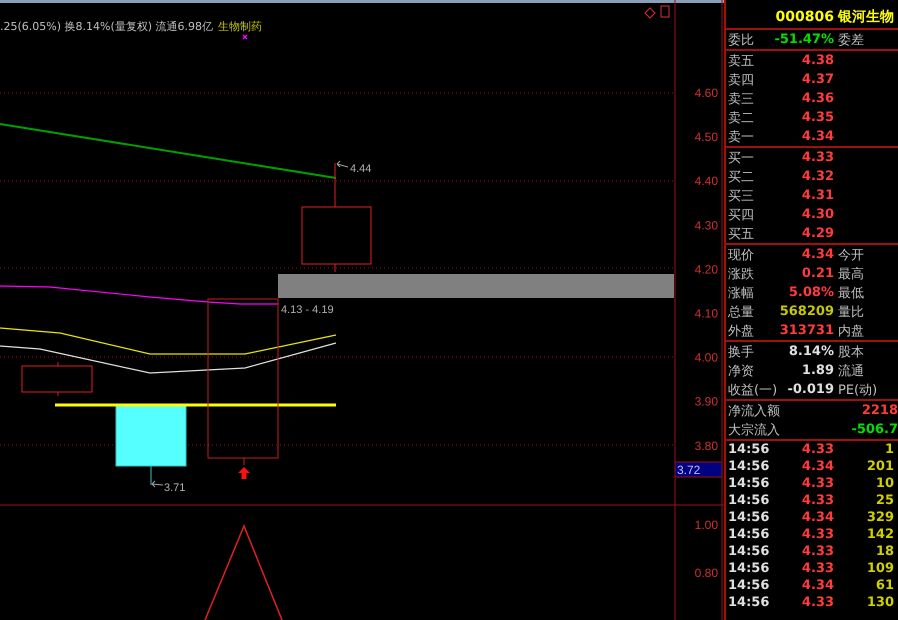  Describe the element at coordinates (889, 449) in the screenshot. I see `tick-volume: 1` at that location.